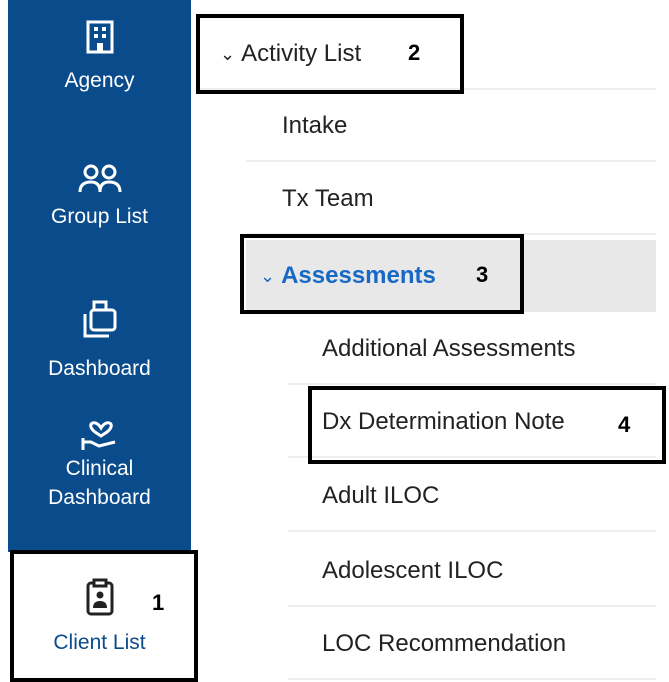 The image size is (669, 682). I want to click on tree-item-intake: Intake, so click(451, 127).